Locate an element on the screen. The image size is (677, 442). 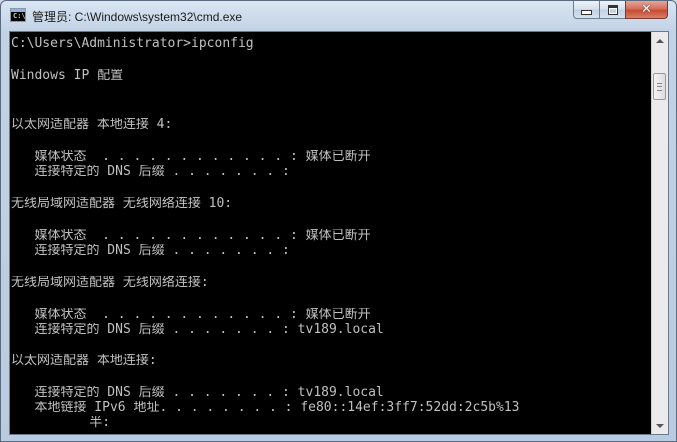
vertical-scrollbar is located at coordinates (659, 233).